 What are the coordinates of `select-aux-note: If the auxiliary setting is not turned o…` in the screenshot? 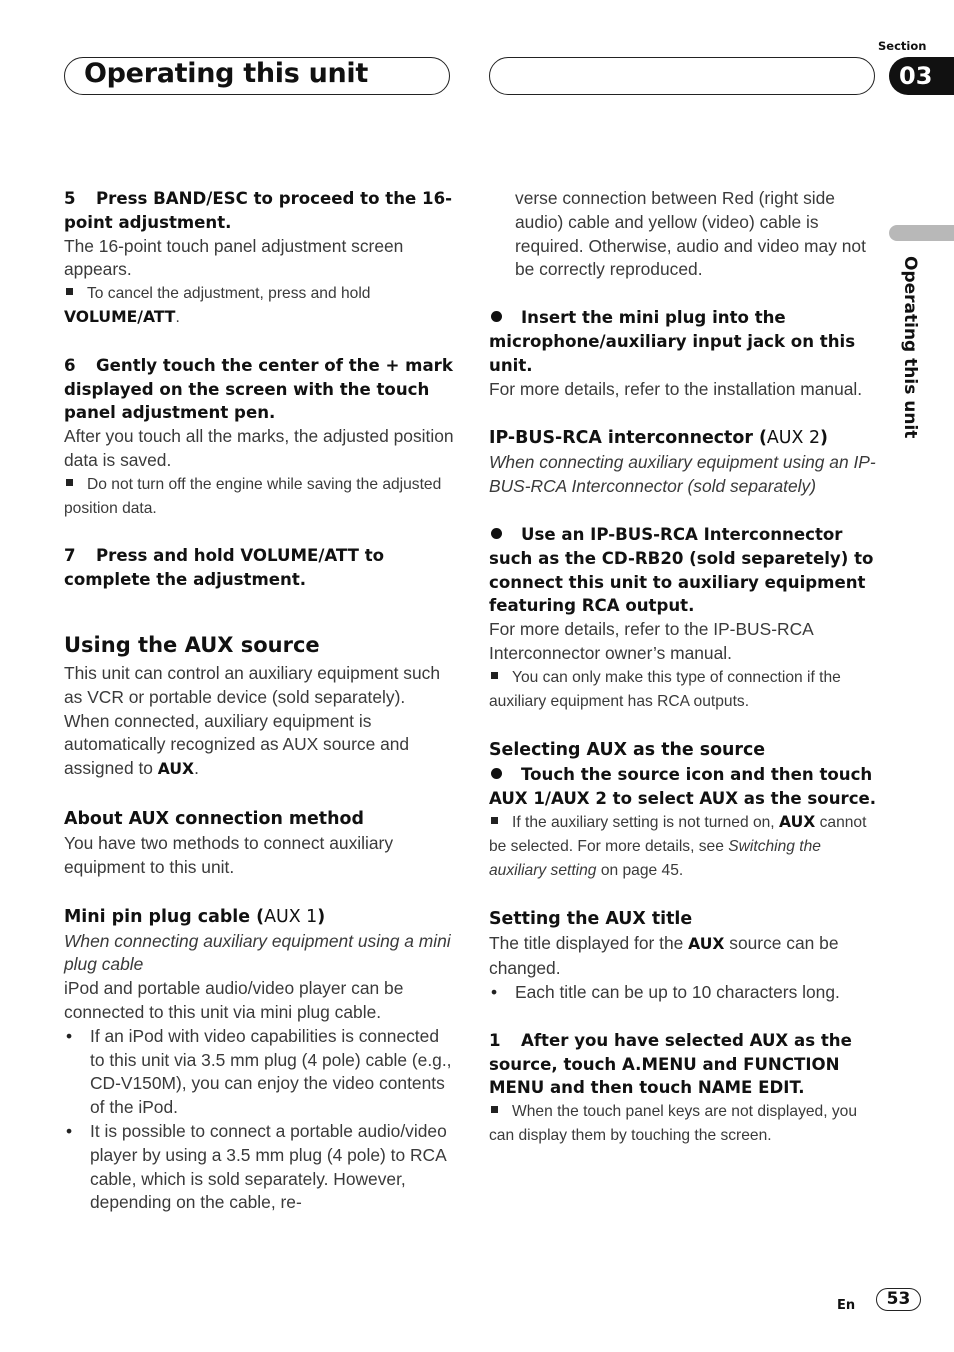 It's located at (678, 845).